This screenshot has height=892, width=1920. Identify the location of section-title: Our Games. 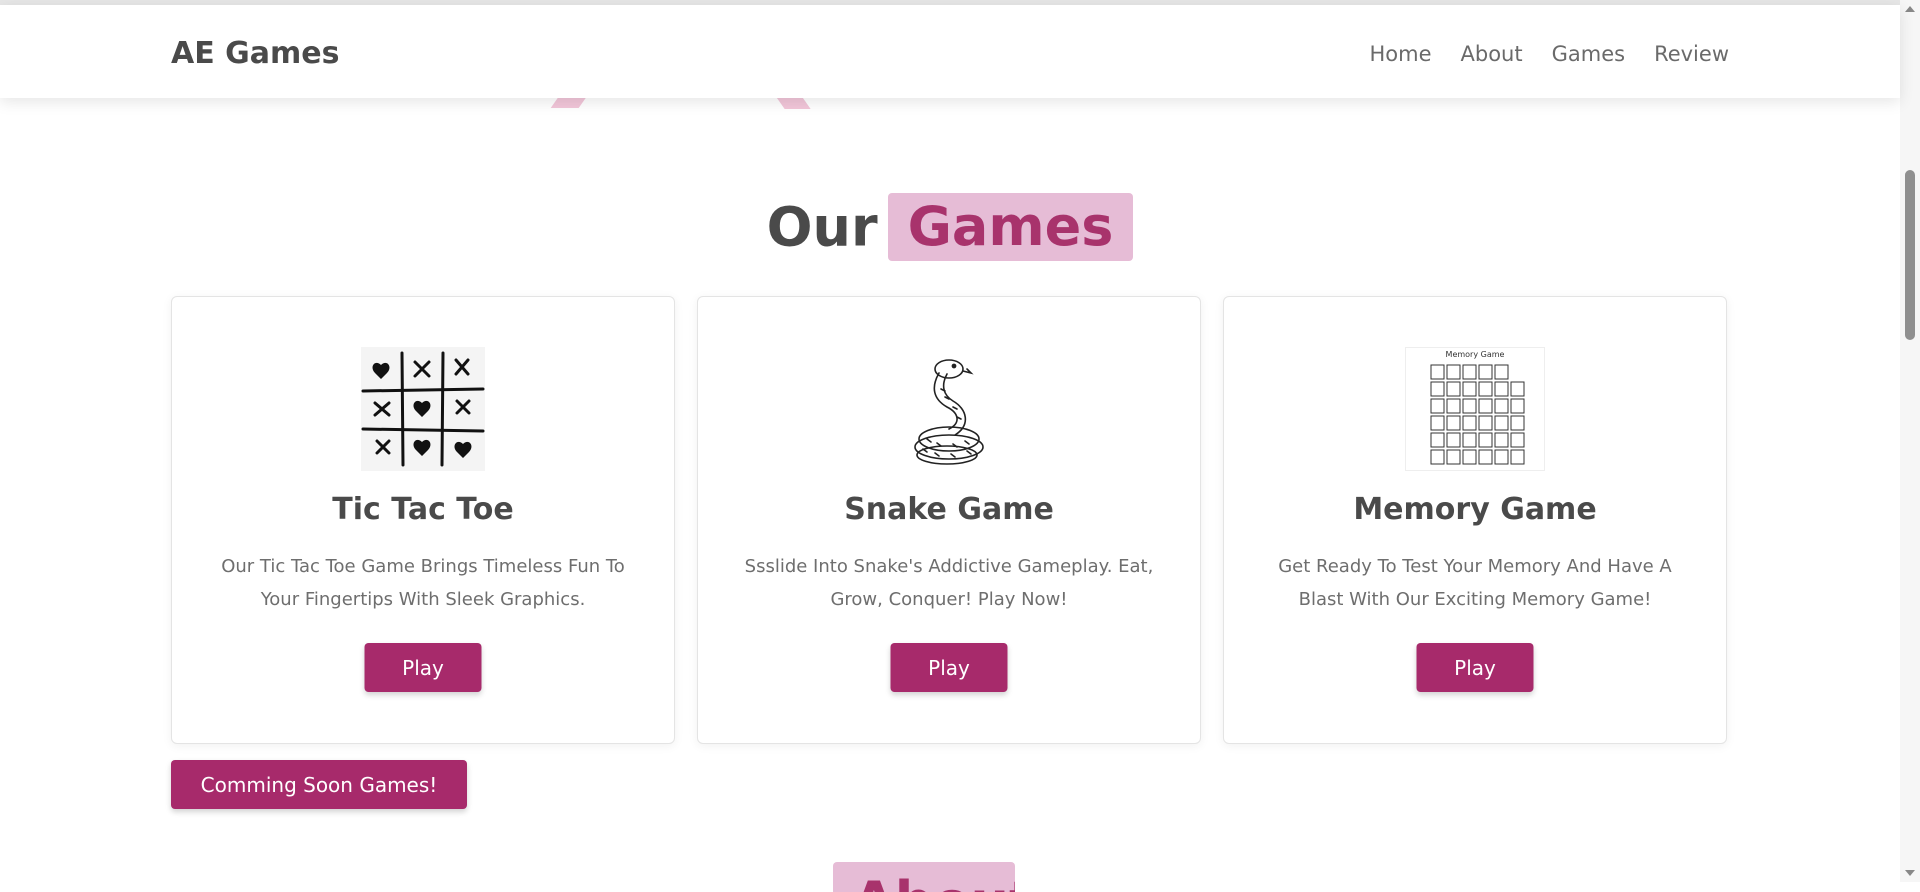
(950, 226).